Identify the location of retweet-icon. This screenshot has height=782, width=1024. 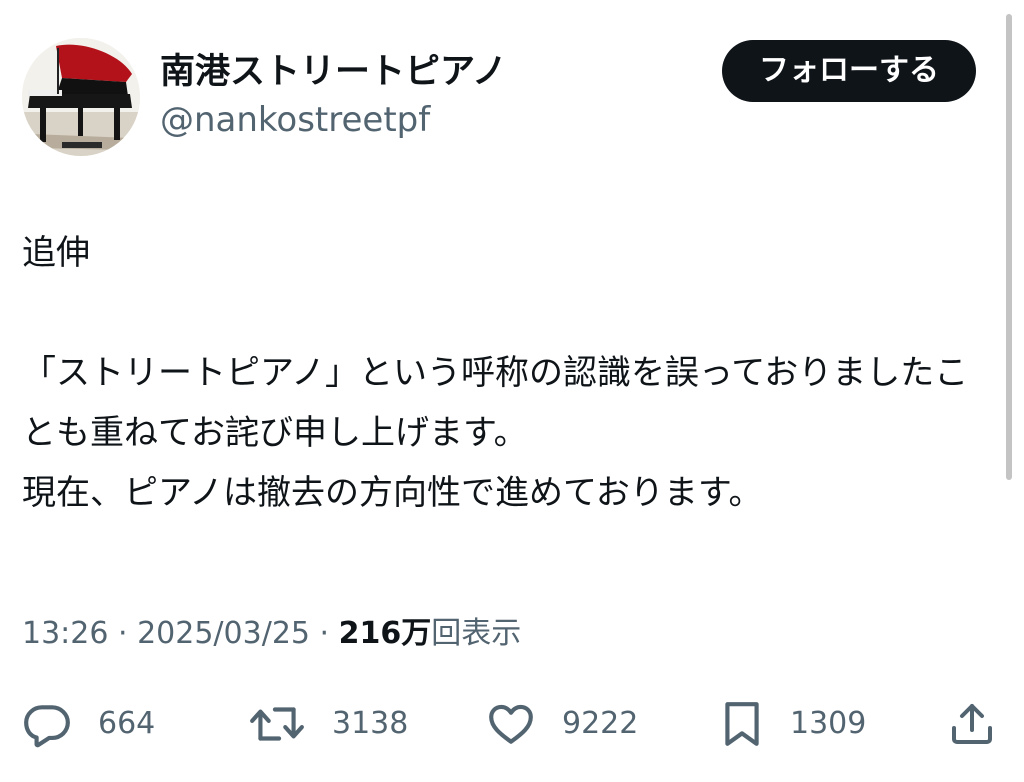
(277, 724).